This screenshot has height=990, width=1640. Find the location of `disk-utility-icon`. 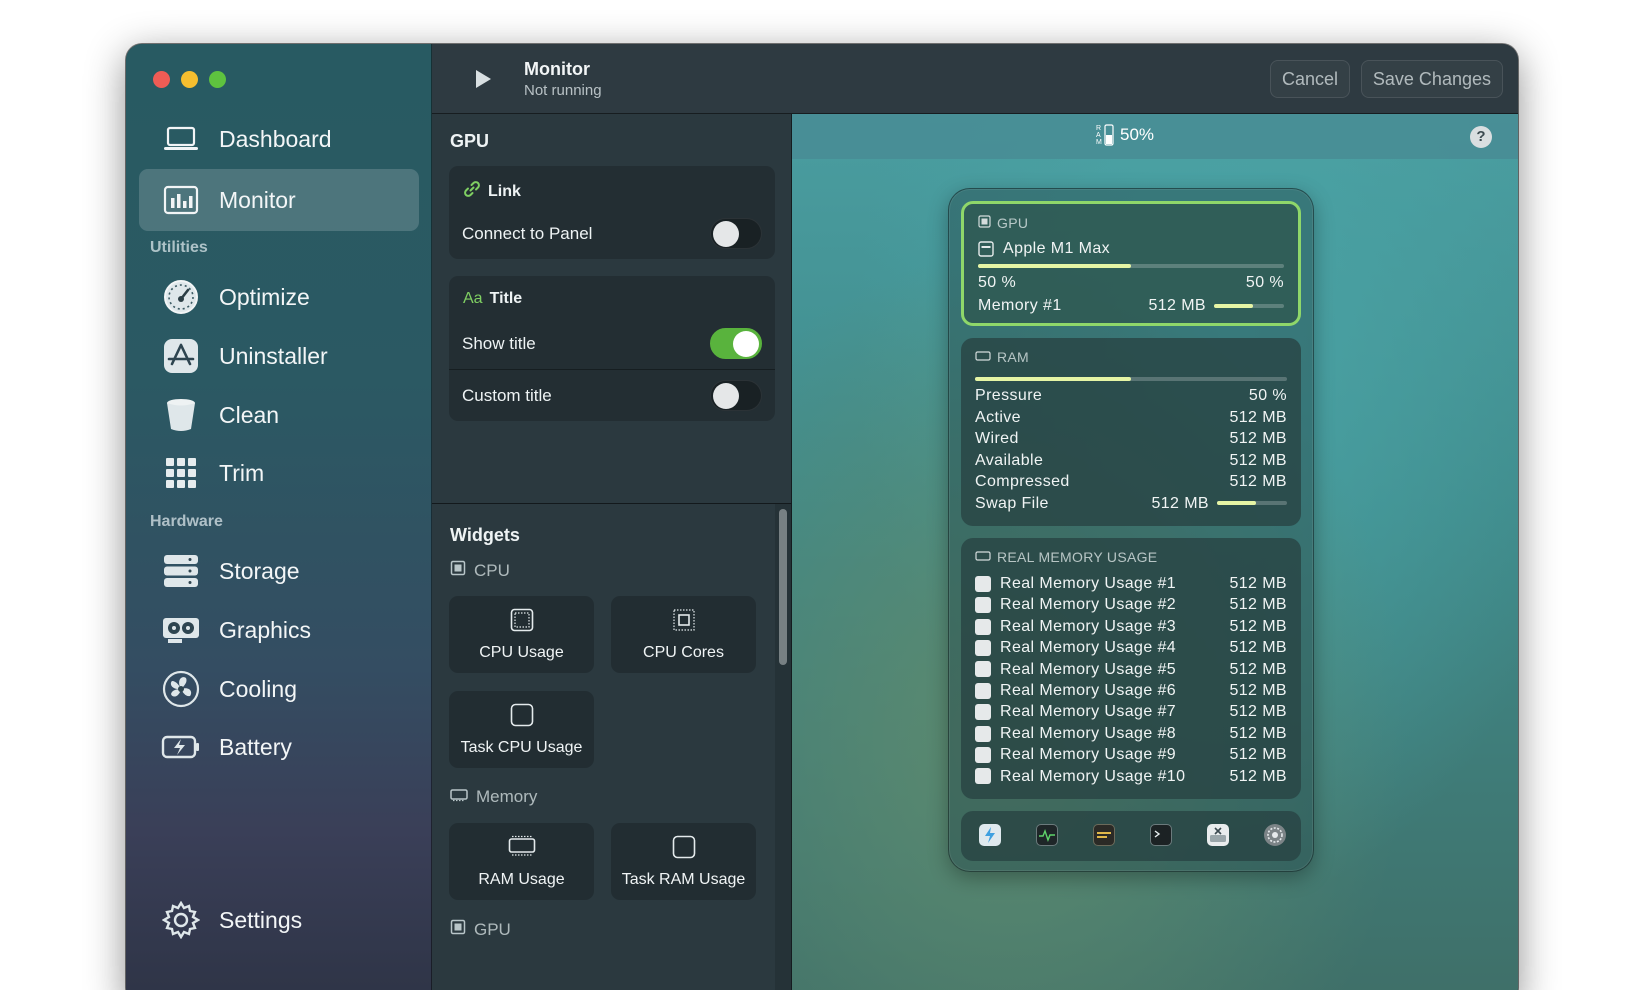

disk-utility-icon is located at coordinates (1218, 835).